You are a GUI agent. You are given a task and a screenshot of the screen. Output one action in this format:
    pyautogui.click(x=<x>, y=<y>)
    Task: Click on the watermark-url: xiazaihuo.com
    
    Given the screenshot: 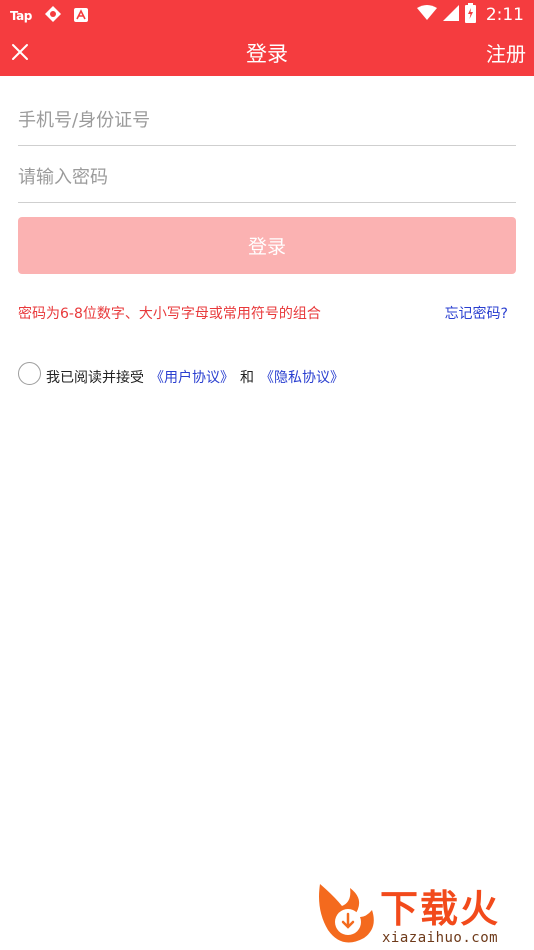 What is the action you would take?
    pyautogui.click(x=440, y=938)
    